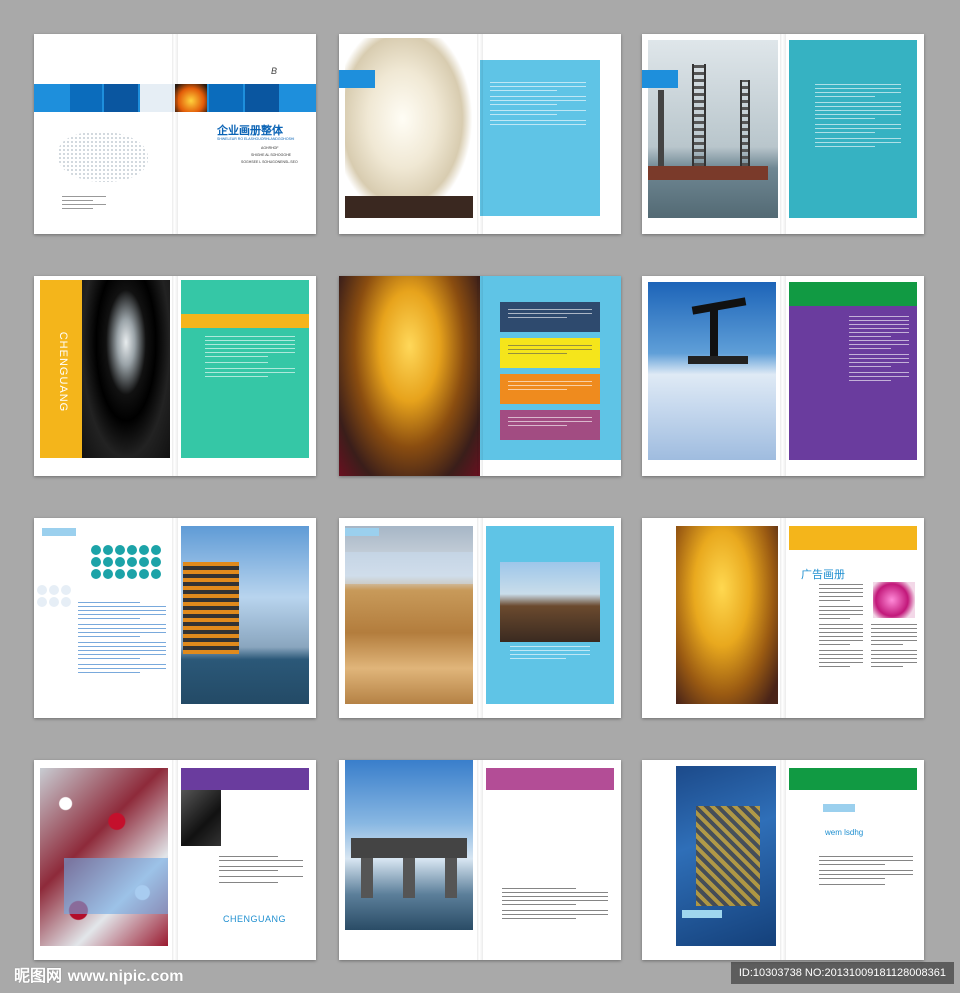 The width and height of the screenshot is (960, 993). I want to click on spread-semisub, so click(480, 860).